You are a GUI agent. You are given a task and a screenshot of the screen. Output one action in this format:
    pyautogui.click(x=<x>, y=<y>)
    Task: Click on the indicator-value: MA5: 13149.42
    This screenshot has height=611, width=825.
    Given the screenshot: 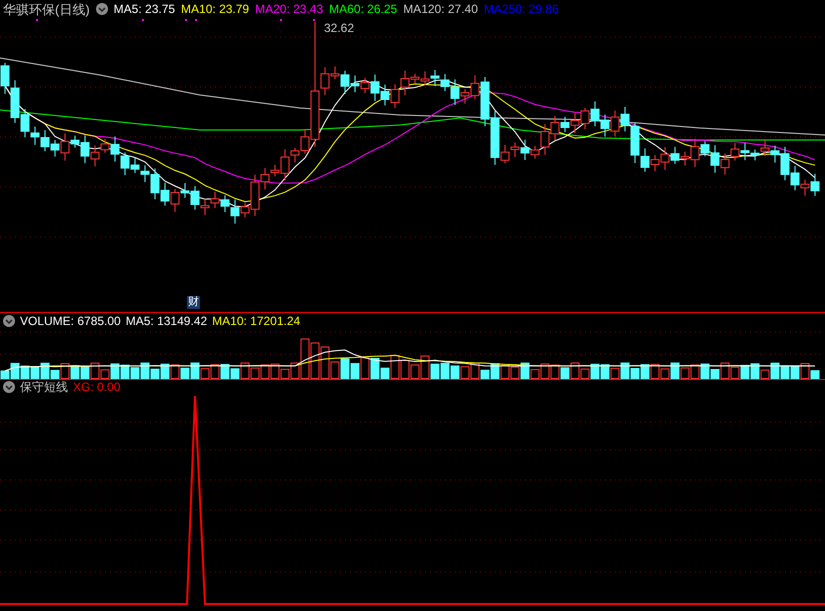 What is the action you would take?
    pyautogui.click(x=167, y=320)
    